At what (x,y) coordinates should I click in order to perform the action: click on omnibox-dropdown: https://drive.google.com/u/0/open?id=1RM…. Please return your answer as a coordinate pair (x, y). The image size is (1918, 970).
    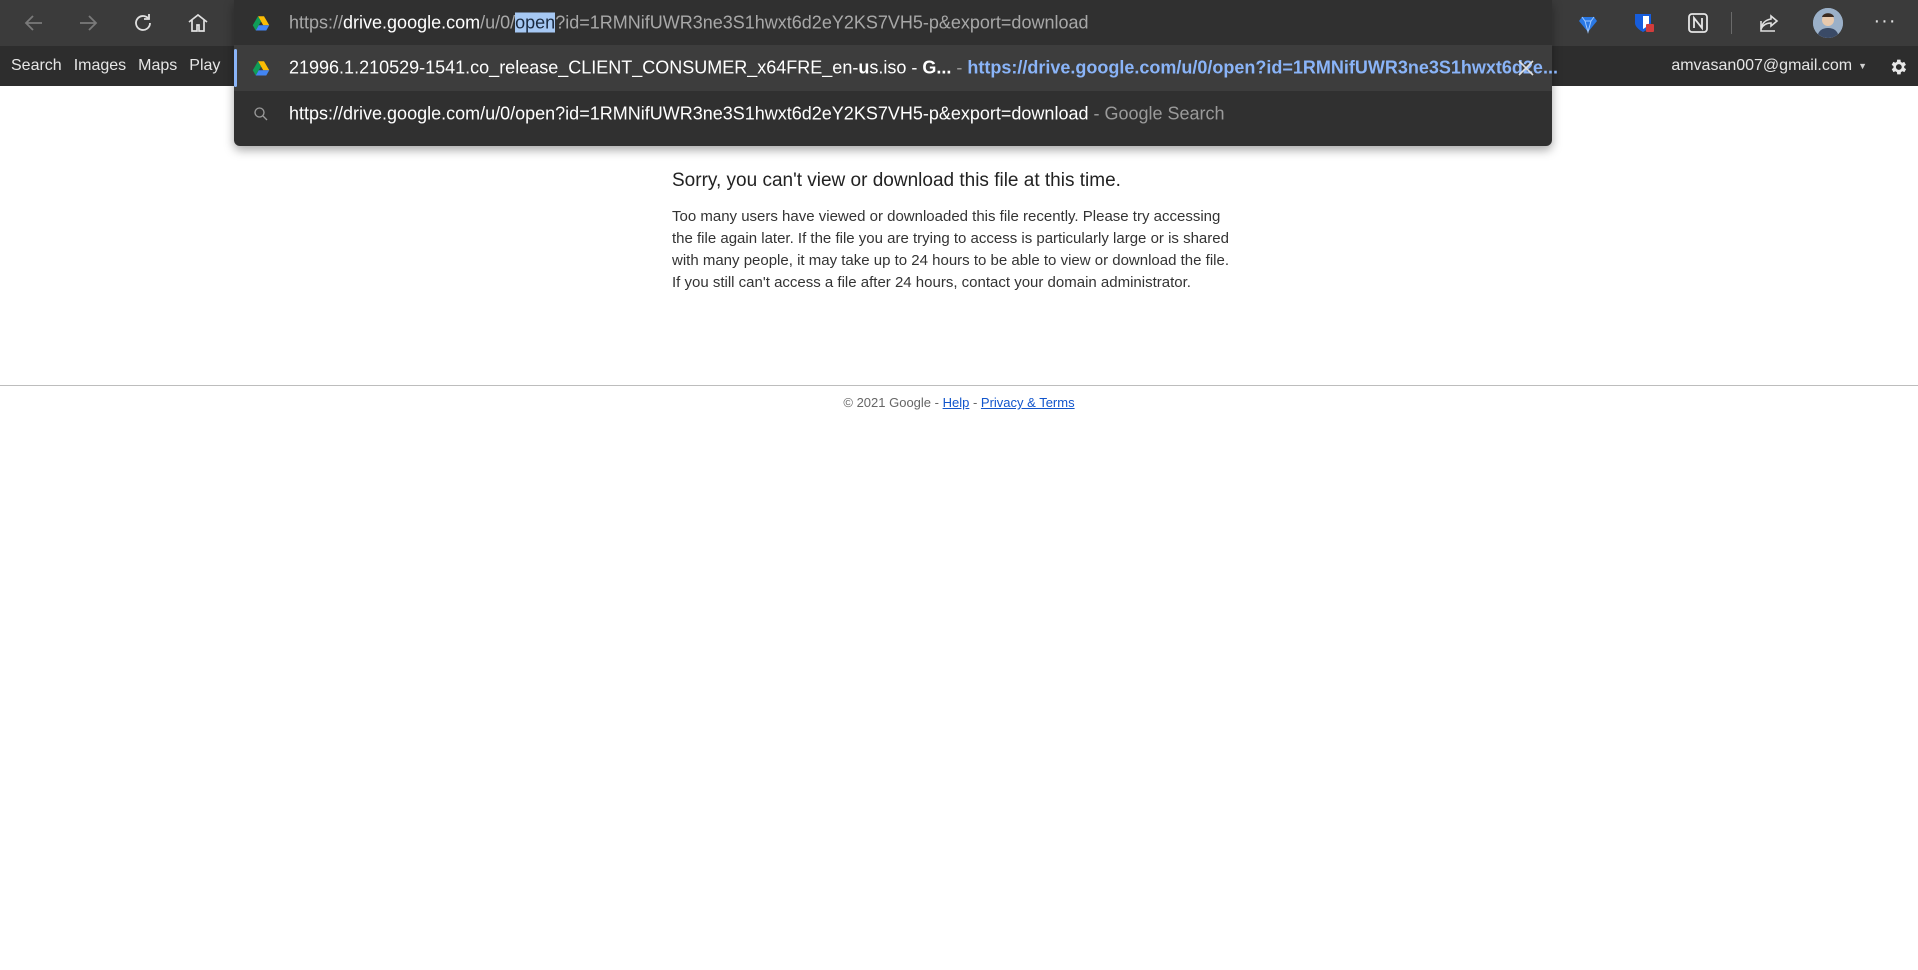
    Looking at the image, I should click on (896, 73).